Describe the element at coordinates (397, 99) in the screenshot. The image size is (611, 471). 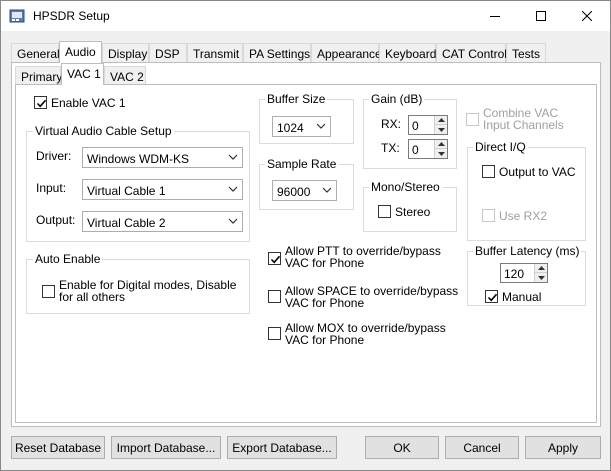
I see `gain-title: Gain (dB)` at that location.